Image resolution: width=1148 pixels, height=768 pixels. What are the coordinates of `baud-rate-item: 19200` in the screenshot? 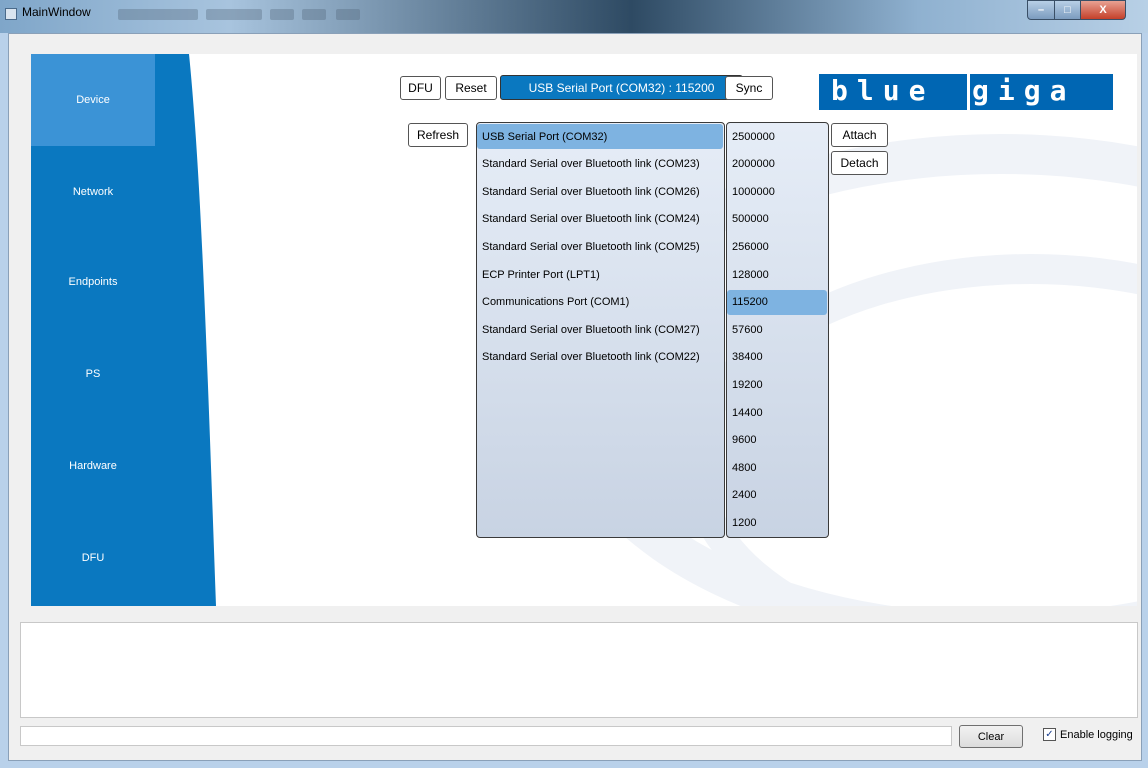 It's located at (777, 384).